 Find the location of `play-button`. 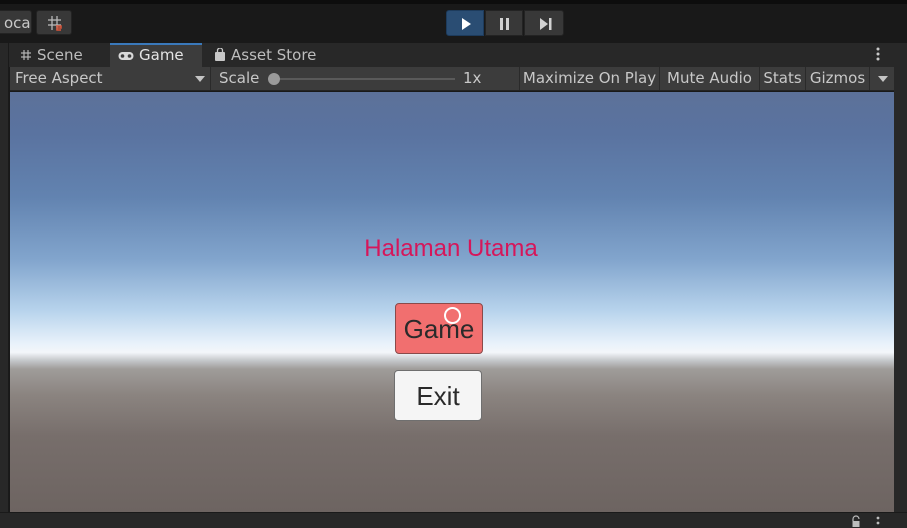

play-button is located at coordinates (465, 23).